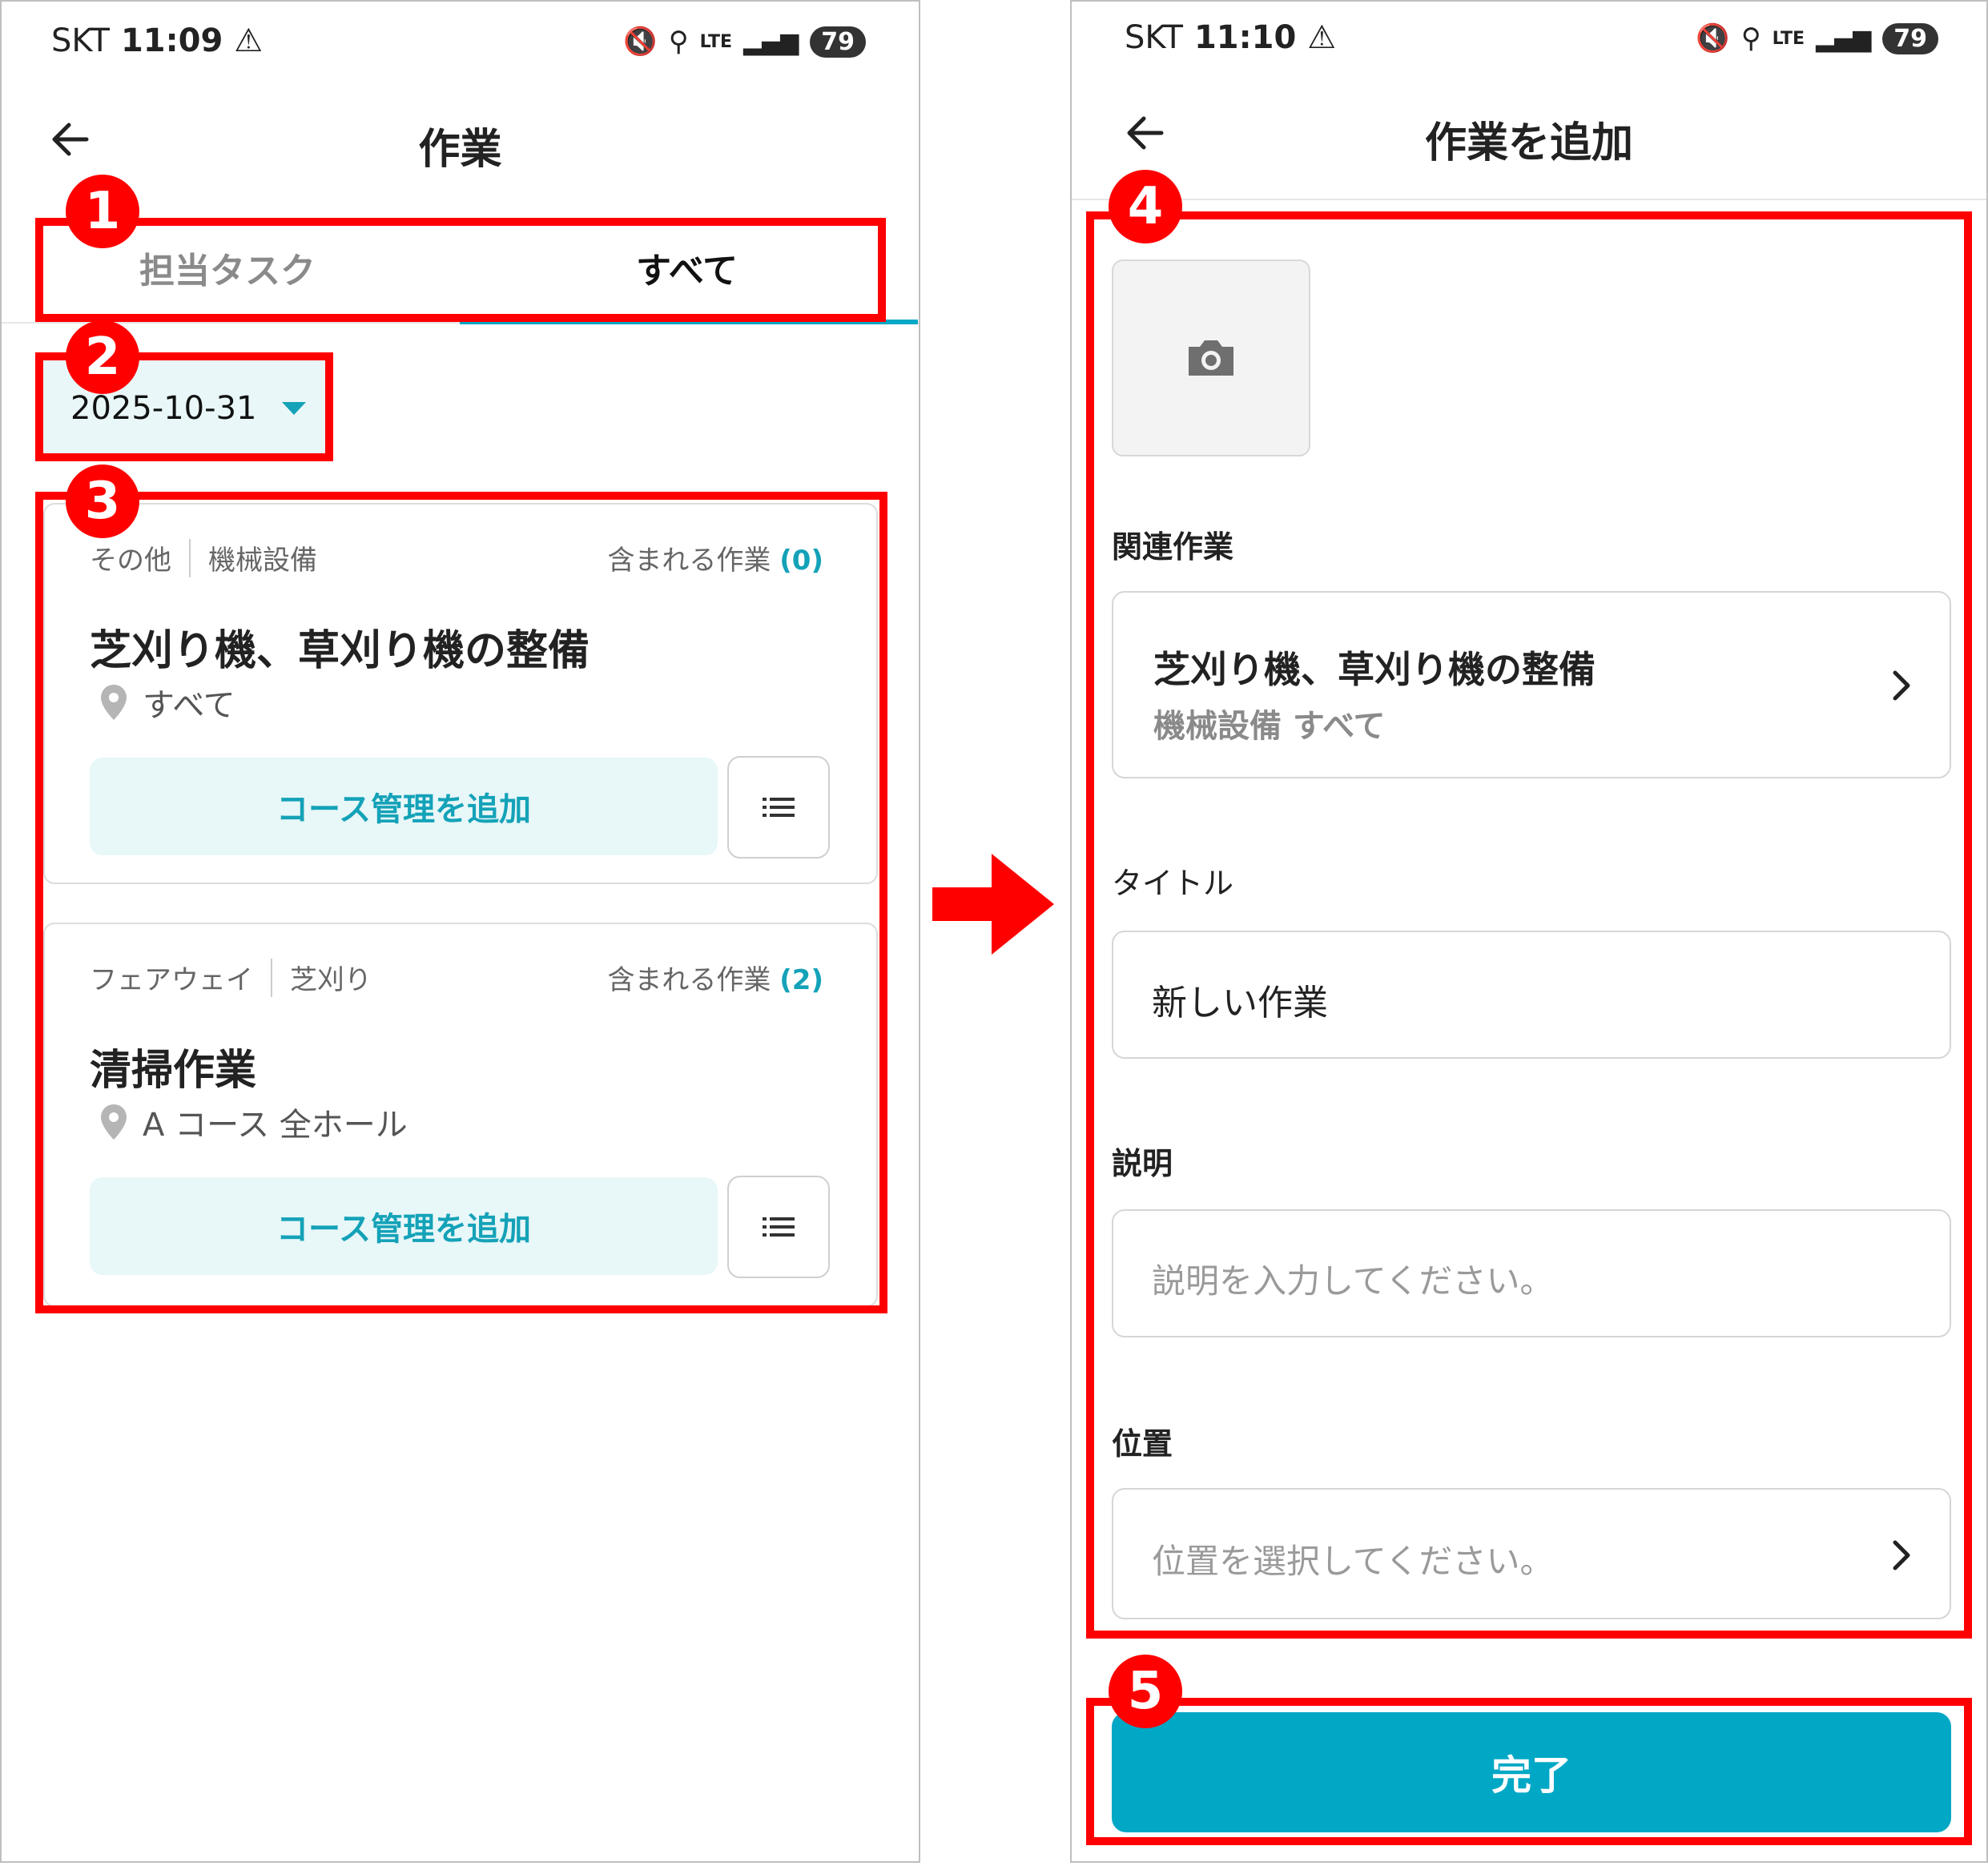 The height and width of the screenshot is (1866, 1988). Describe the element at coordinates (1528, 143) in the screenshot. I see `page-title: 作業を追加` at that location.